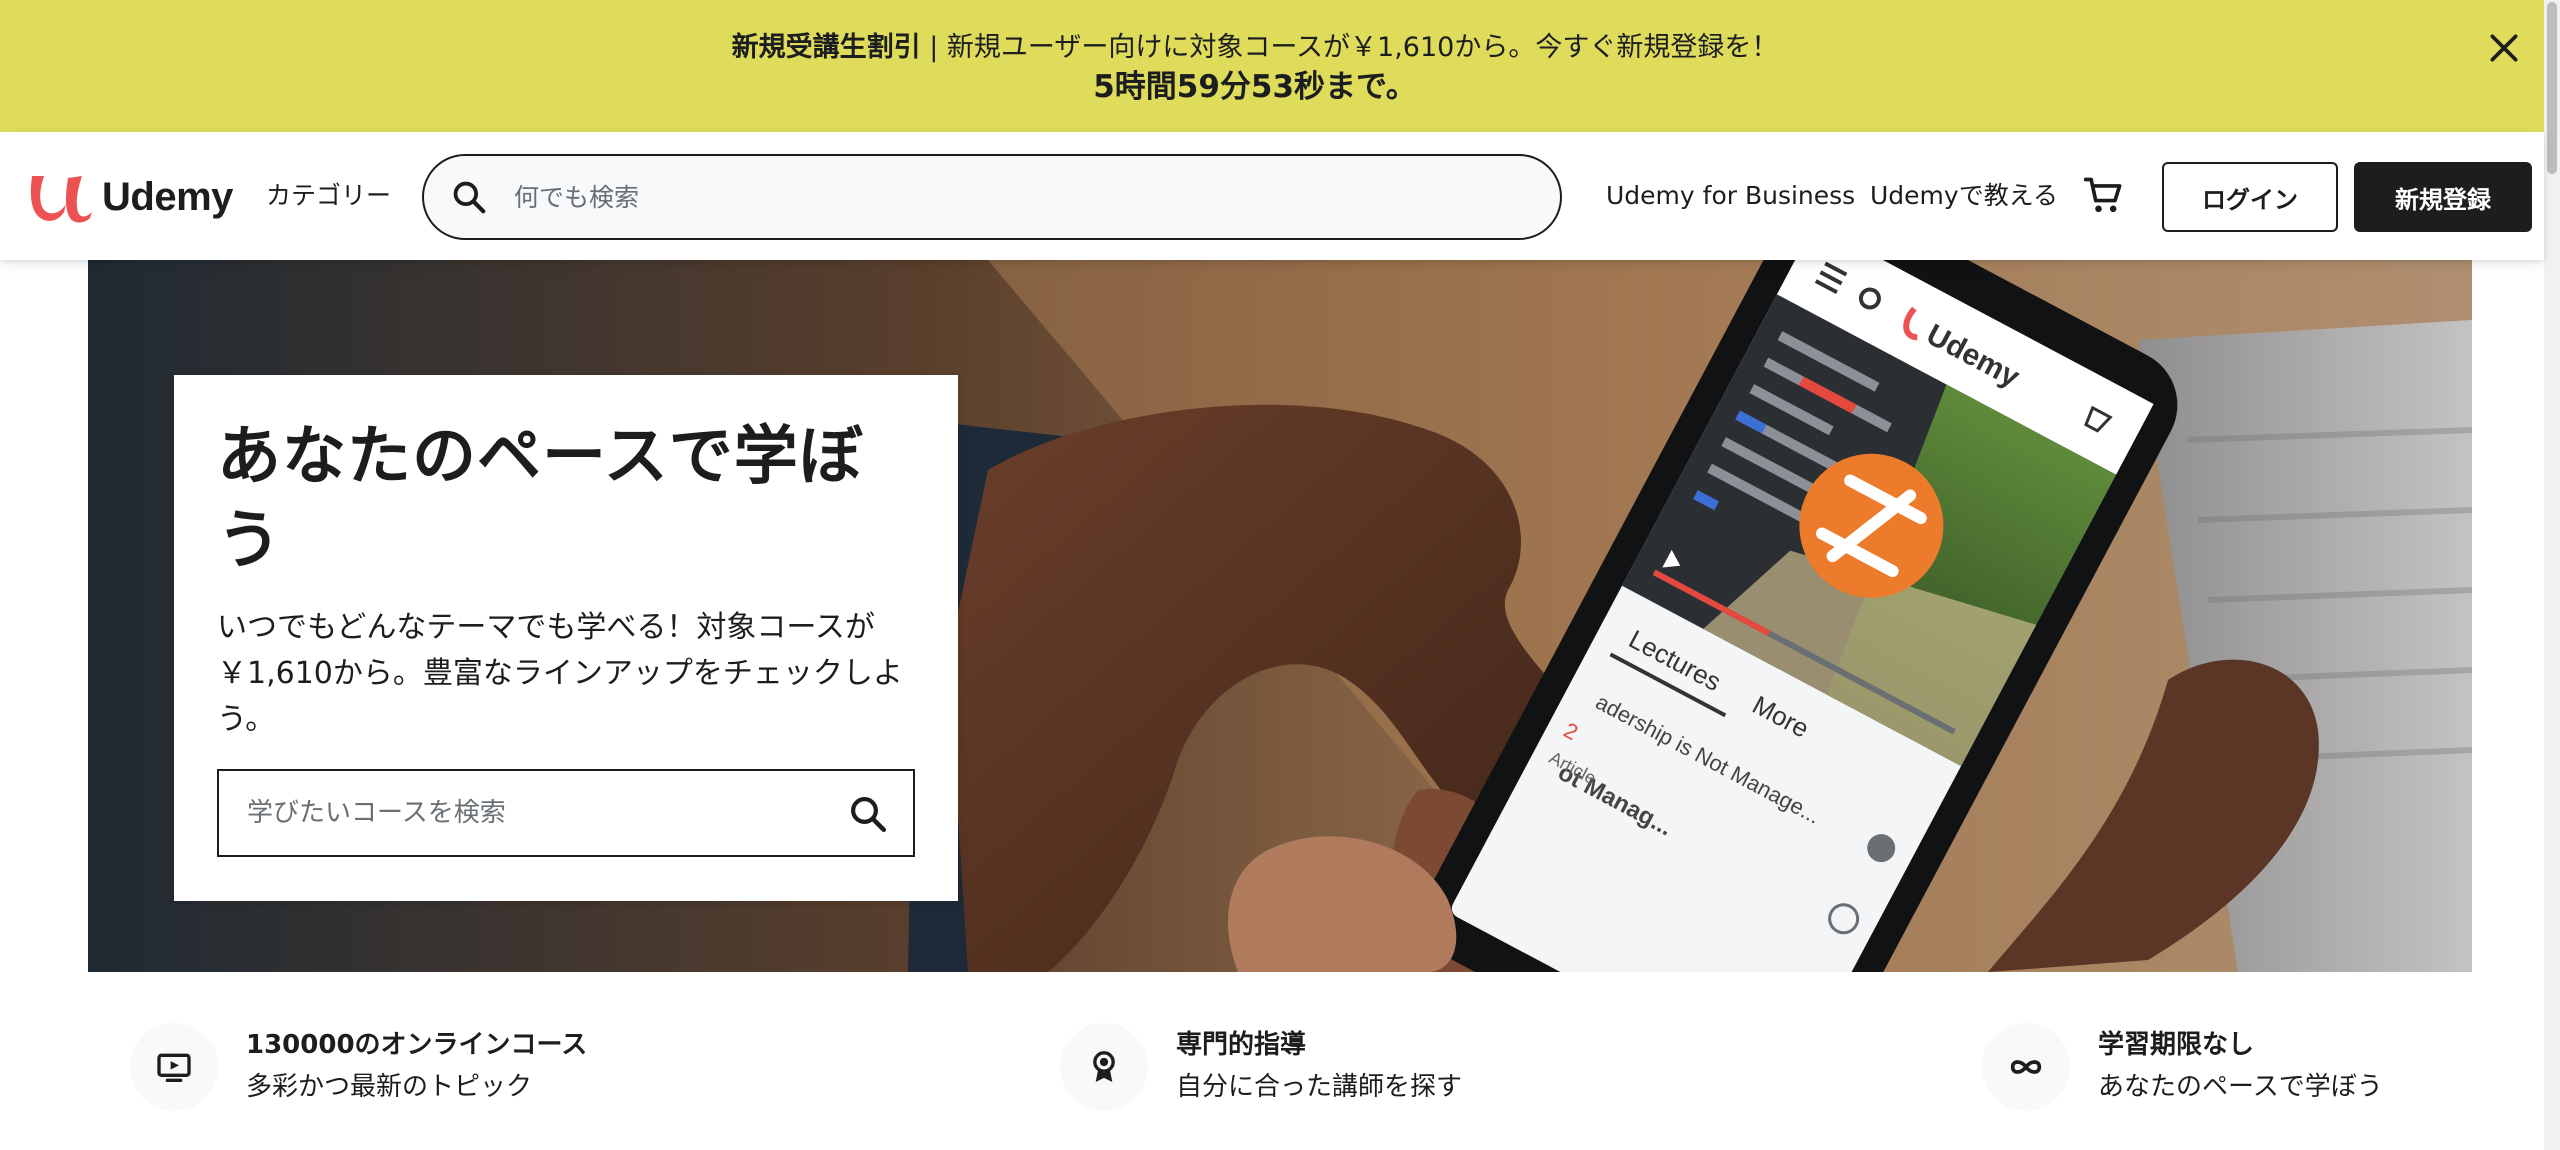 The height and width of the screenshot is (1150, 2560). I want to click on feature-subtitle: あなたのペースで学ぼう, so click(2240, 1087).